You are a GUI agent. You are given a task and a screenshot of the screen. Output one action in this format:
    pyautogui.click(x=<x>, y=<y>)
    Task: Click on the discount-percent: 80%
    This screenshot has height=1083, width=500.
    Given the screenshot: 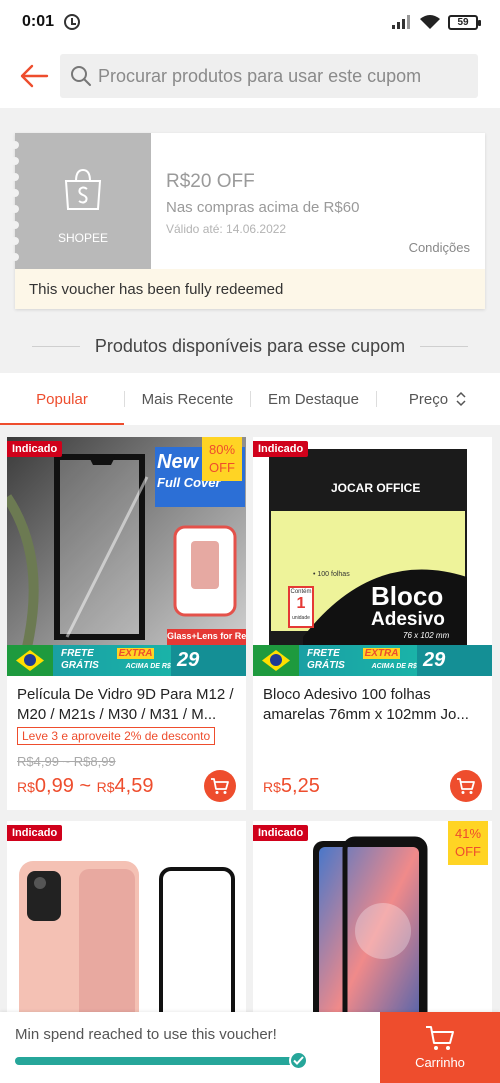 What is the action you would take?
    pyautogui.click(x=222, y=449)
    